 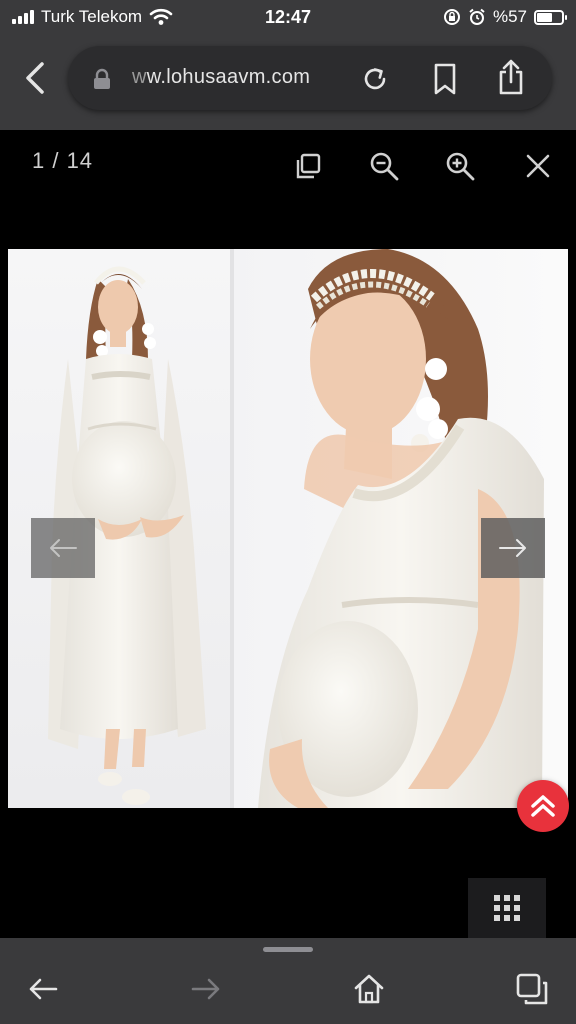 What do you see at coordinates (63, 160) in the screenshot?
I see `image-counter: 1 / 14` at bounding box center [63, 160].